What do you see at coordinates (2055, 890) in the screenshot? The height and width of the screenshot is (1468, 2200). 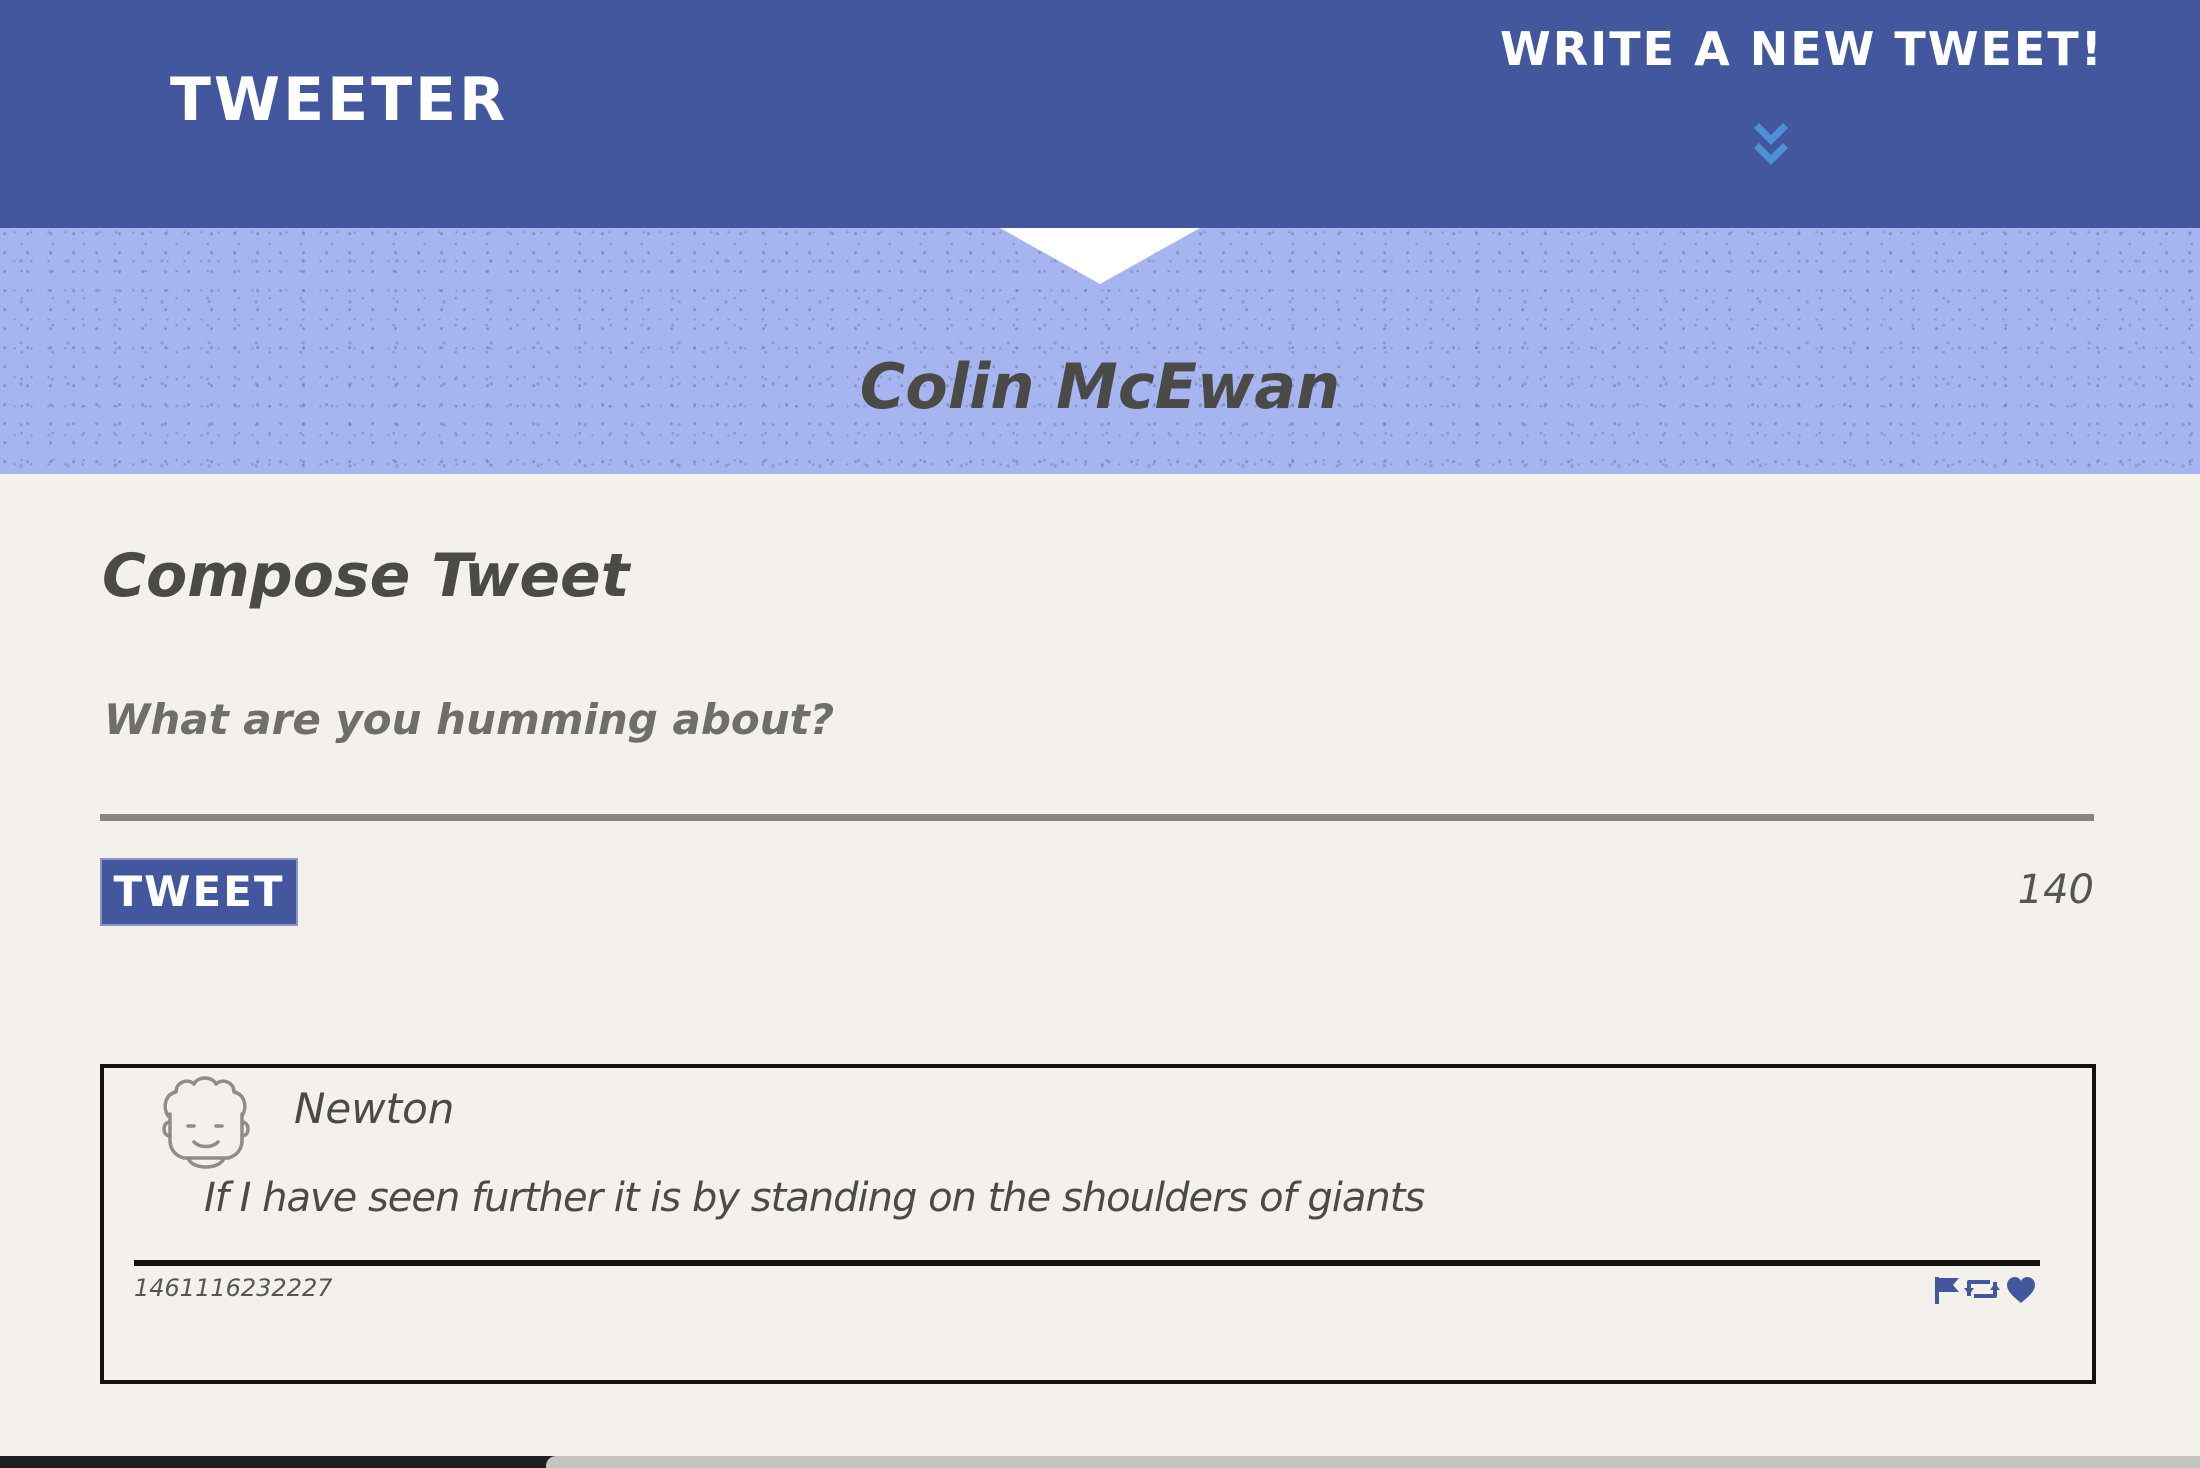 I see `character-counter: 140` at bounding box center [2055, 890].